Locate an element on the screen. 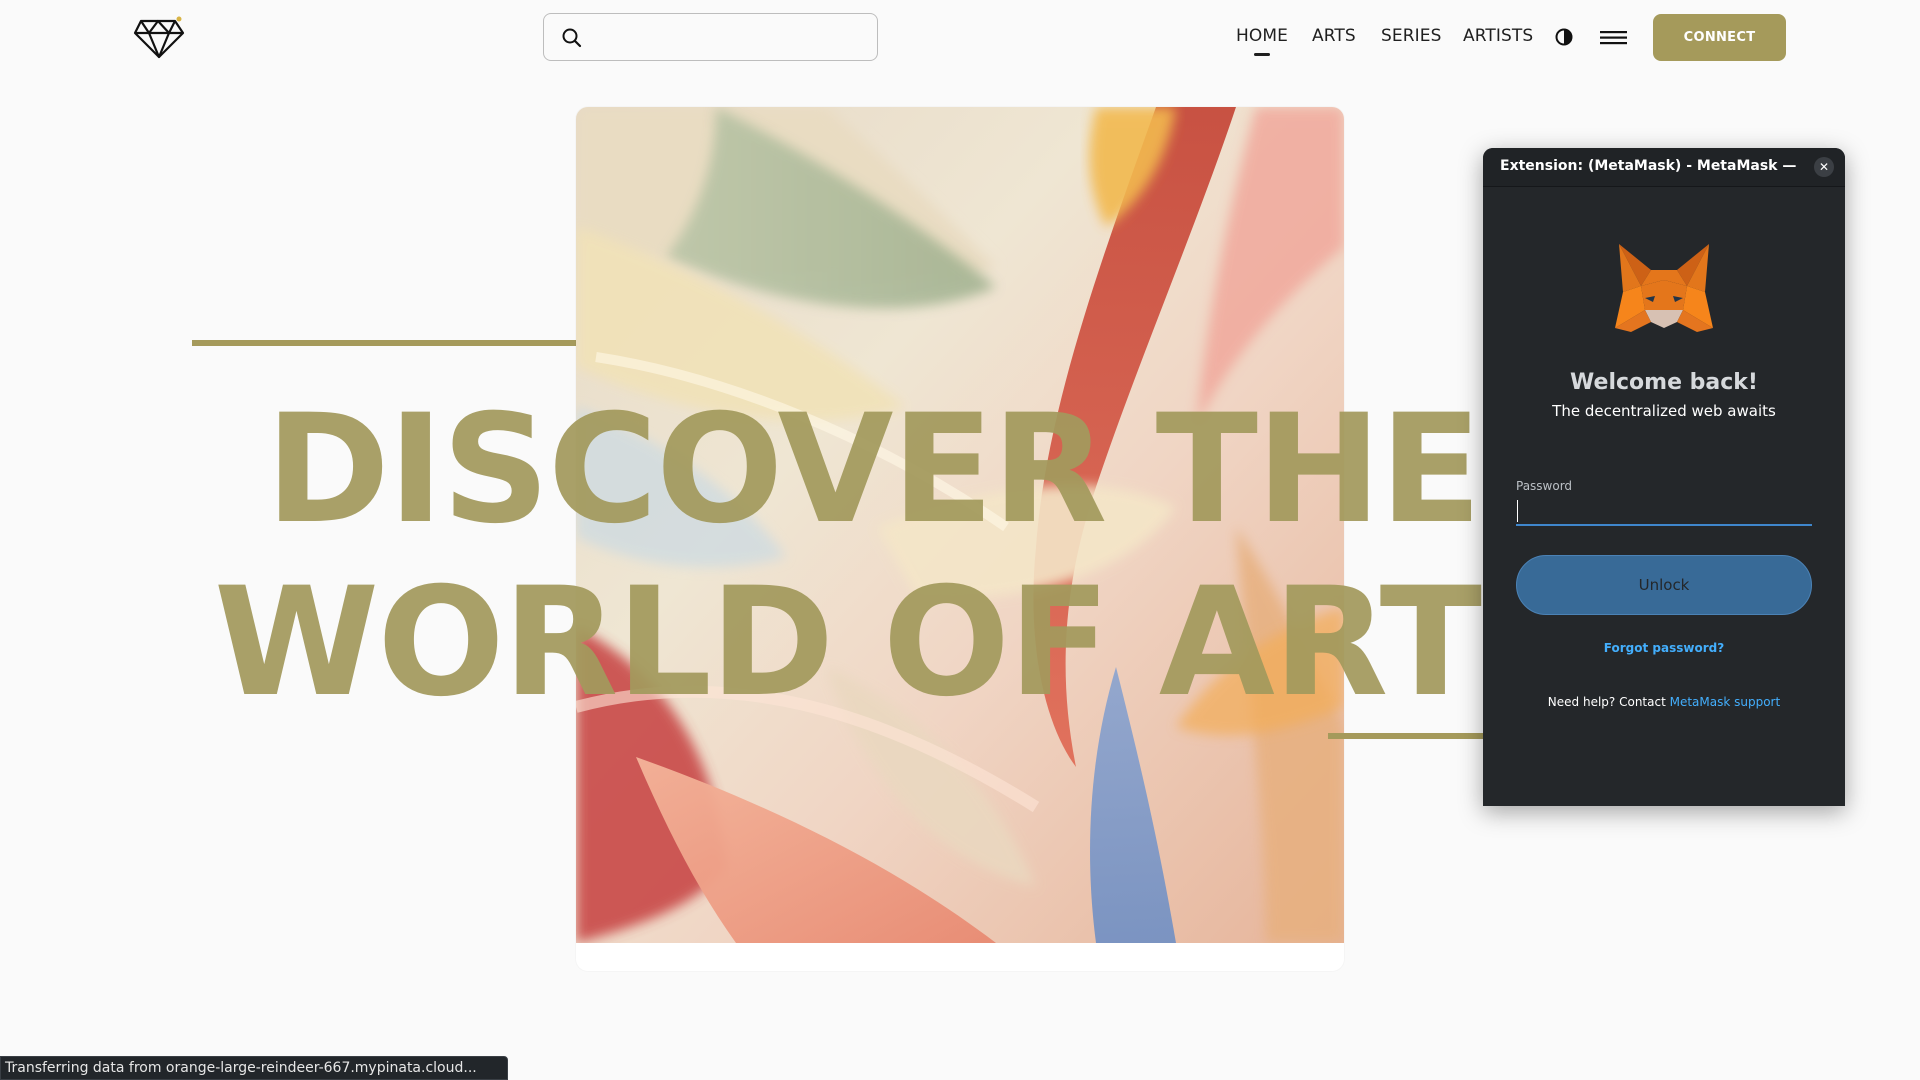 The width and height of the screenshot is (1920, 1080). password-label: Password is located at coordinates (1544, 486).